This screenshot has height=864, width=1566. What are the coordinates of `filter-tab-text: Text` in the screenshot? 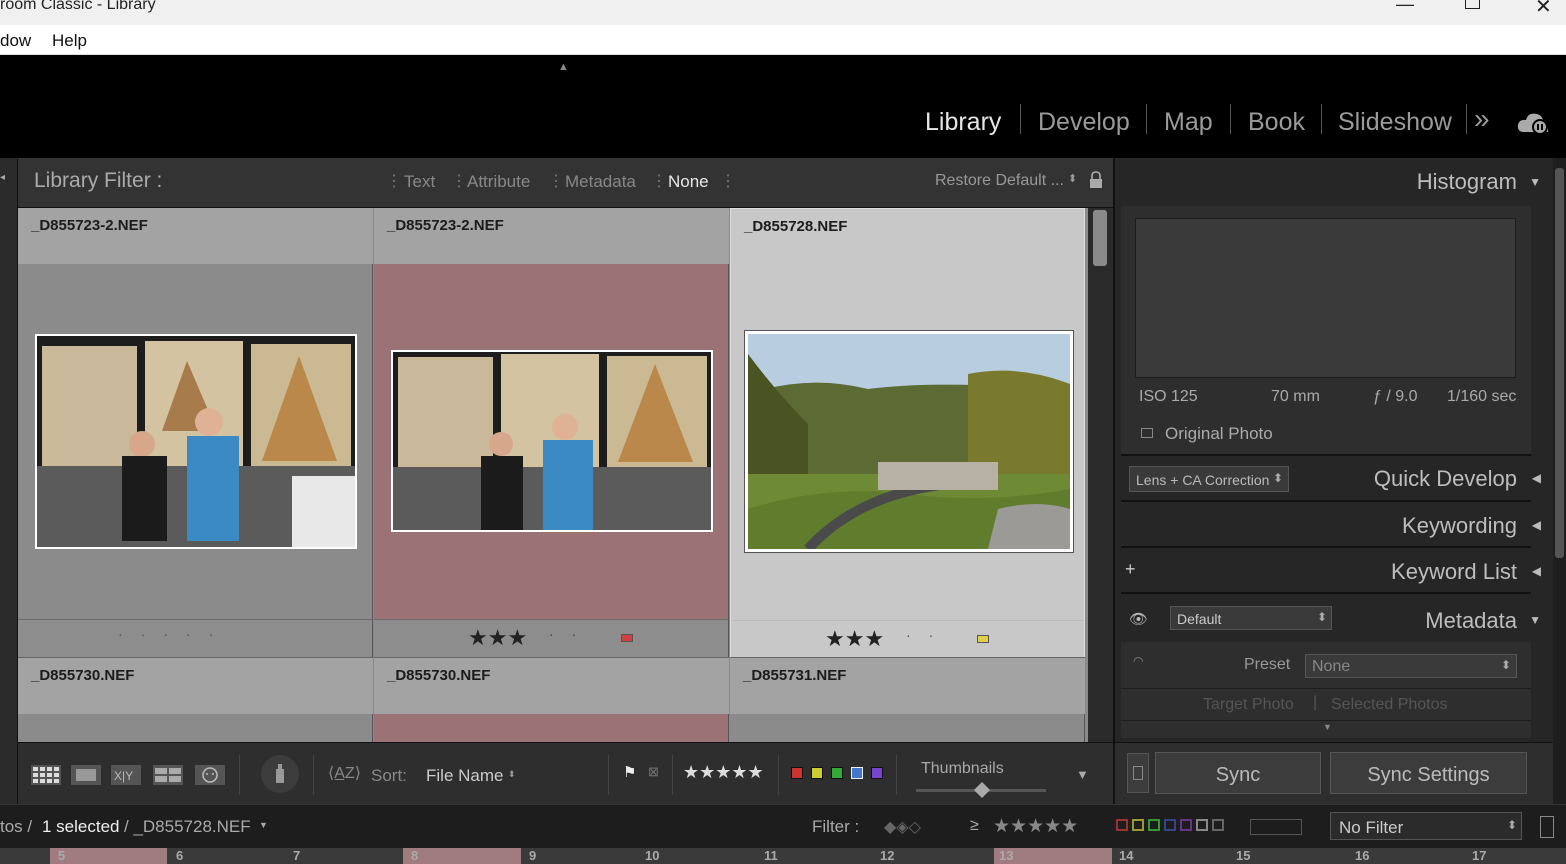 It's located at (419, 182).